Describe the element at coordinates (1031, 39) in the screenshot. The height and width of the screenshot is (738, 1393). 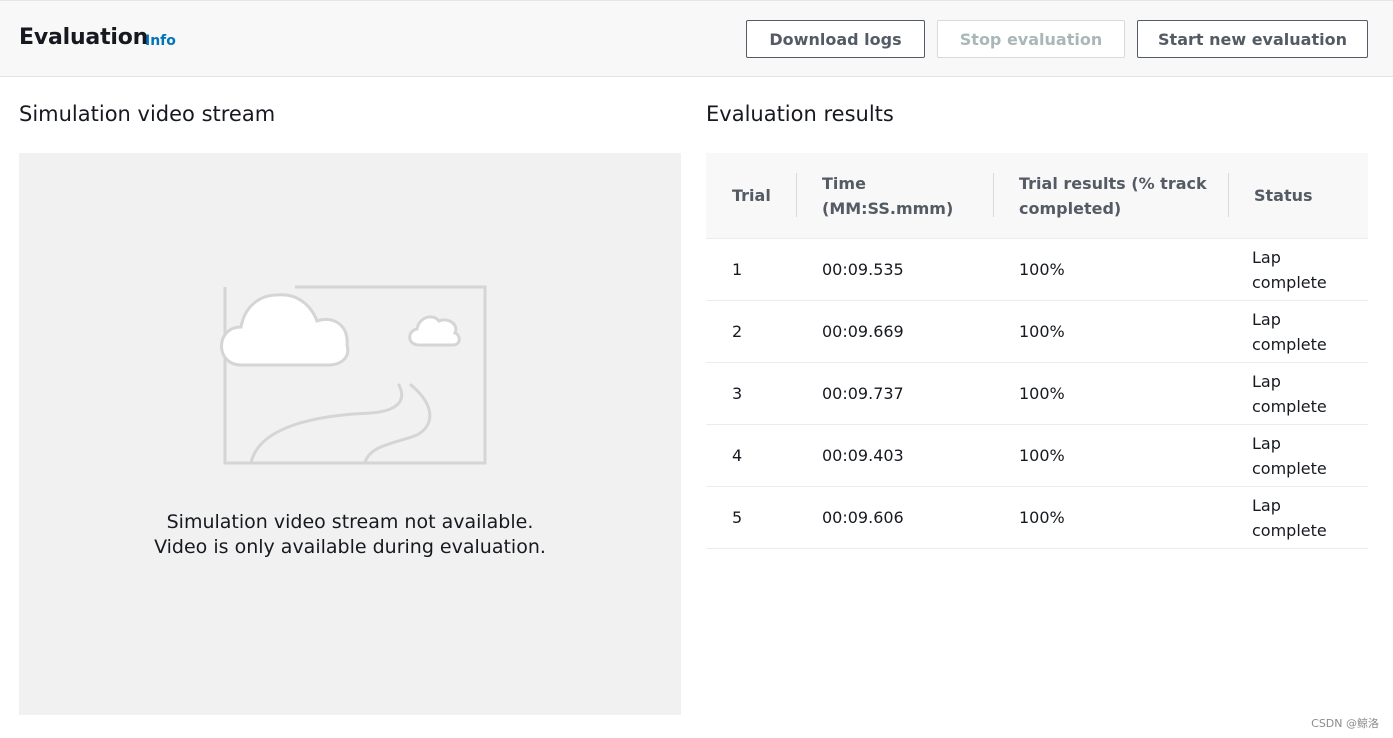
I see `stop-evaluation-button: Stop evaluation` at that location.